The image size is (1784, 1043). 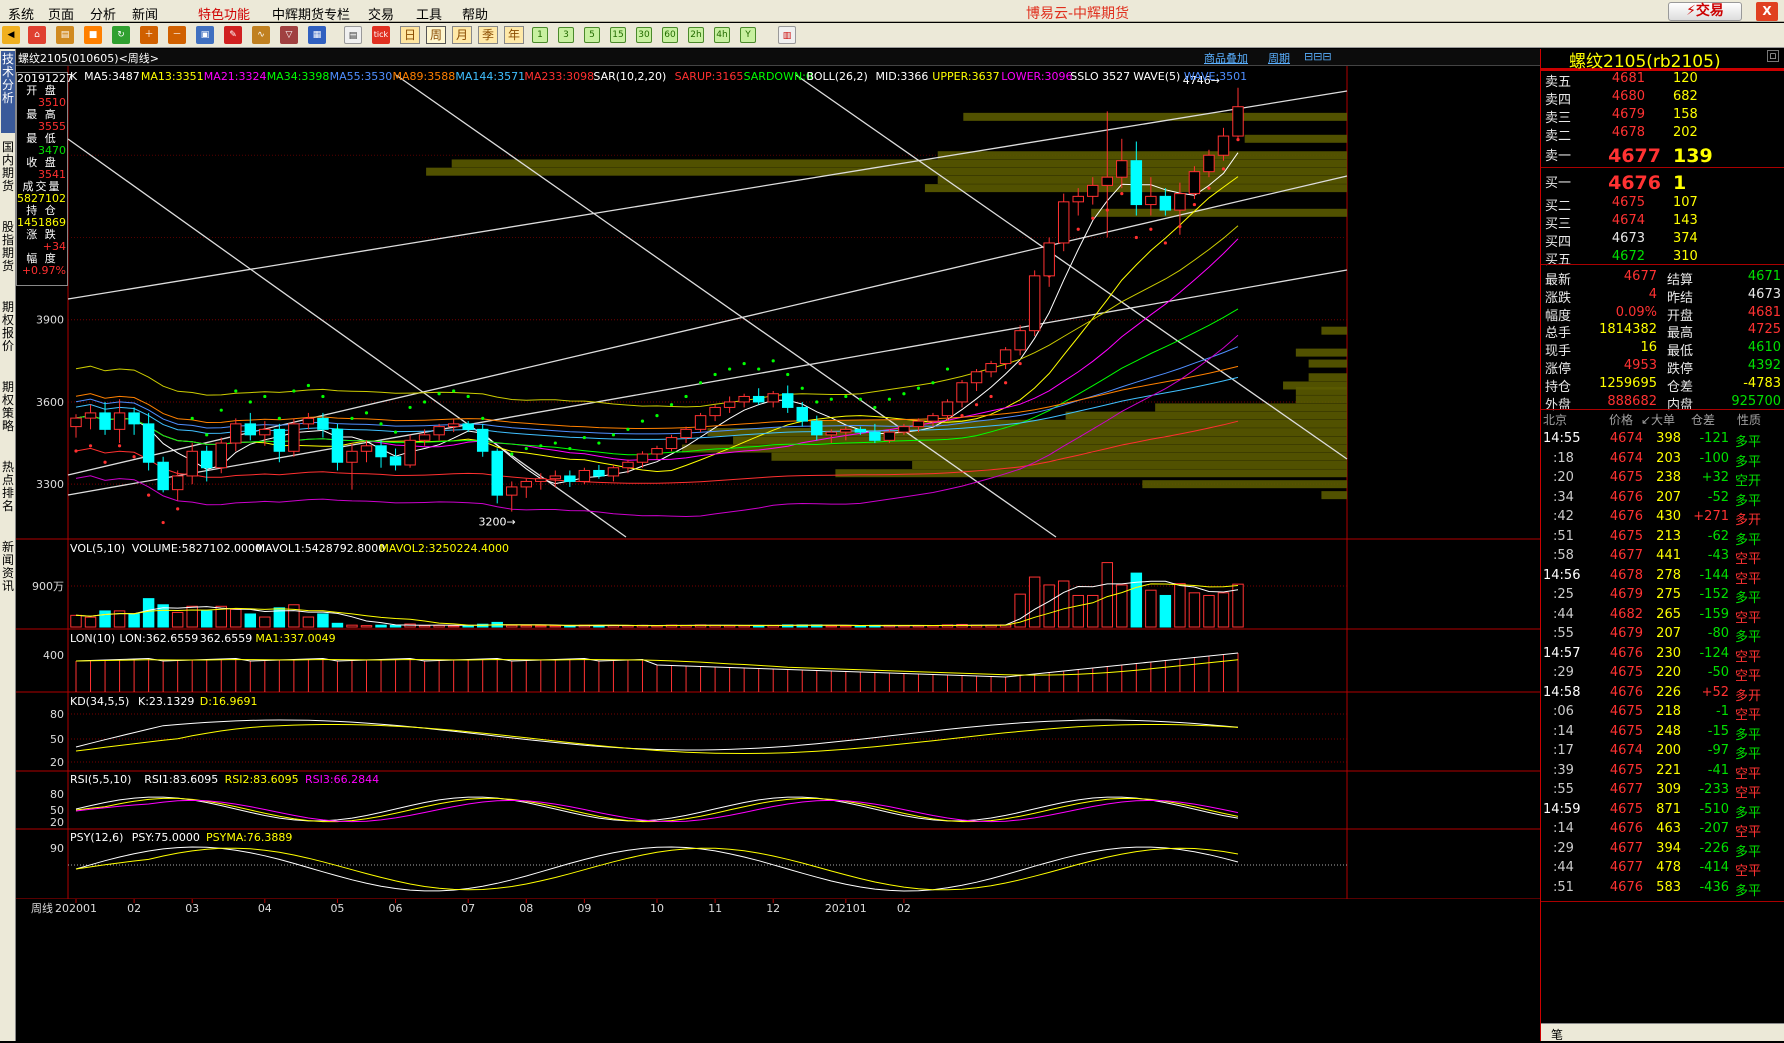 I want to click on kd-tick: 80, so click(x=57, y=714).